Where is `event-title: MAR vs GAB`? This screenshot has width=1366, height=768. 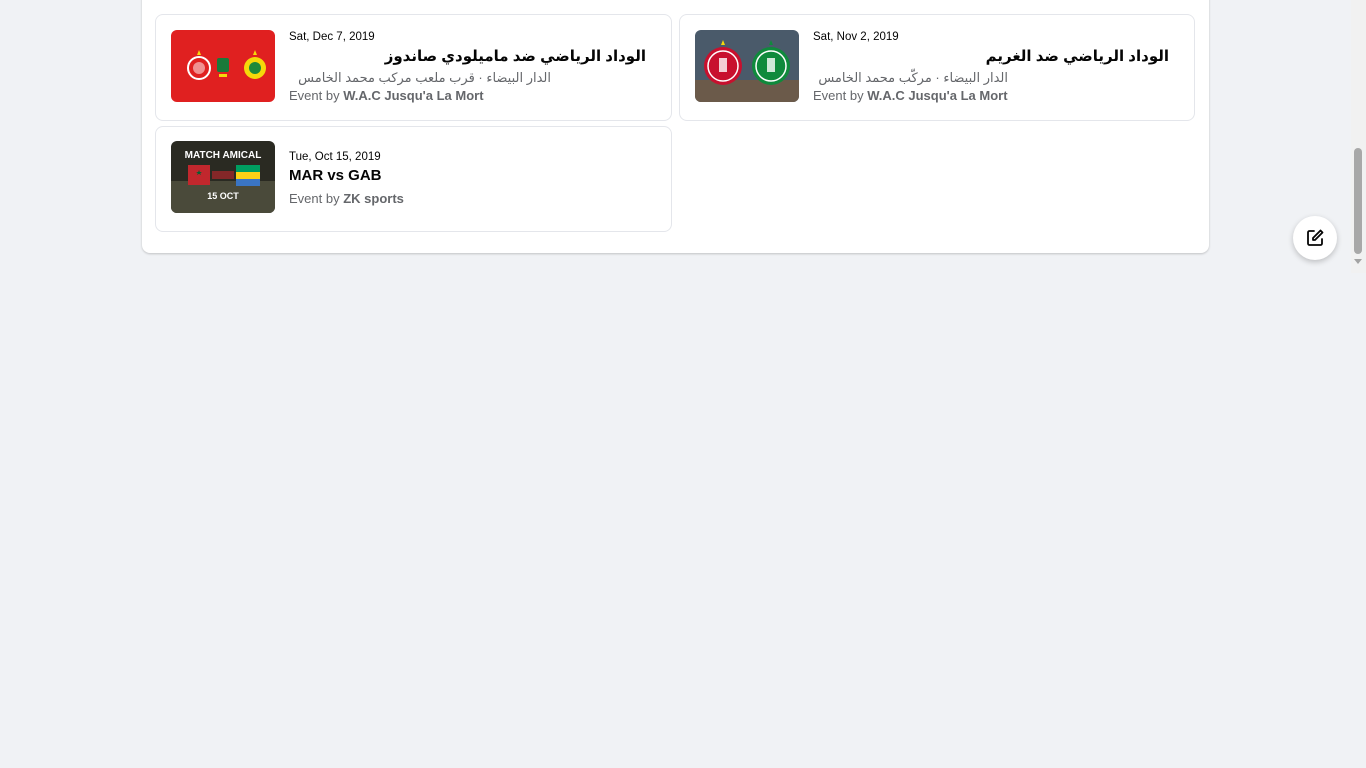 event-title: MAR vs GAB is located at coordinates (335, 175).